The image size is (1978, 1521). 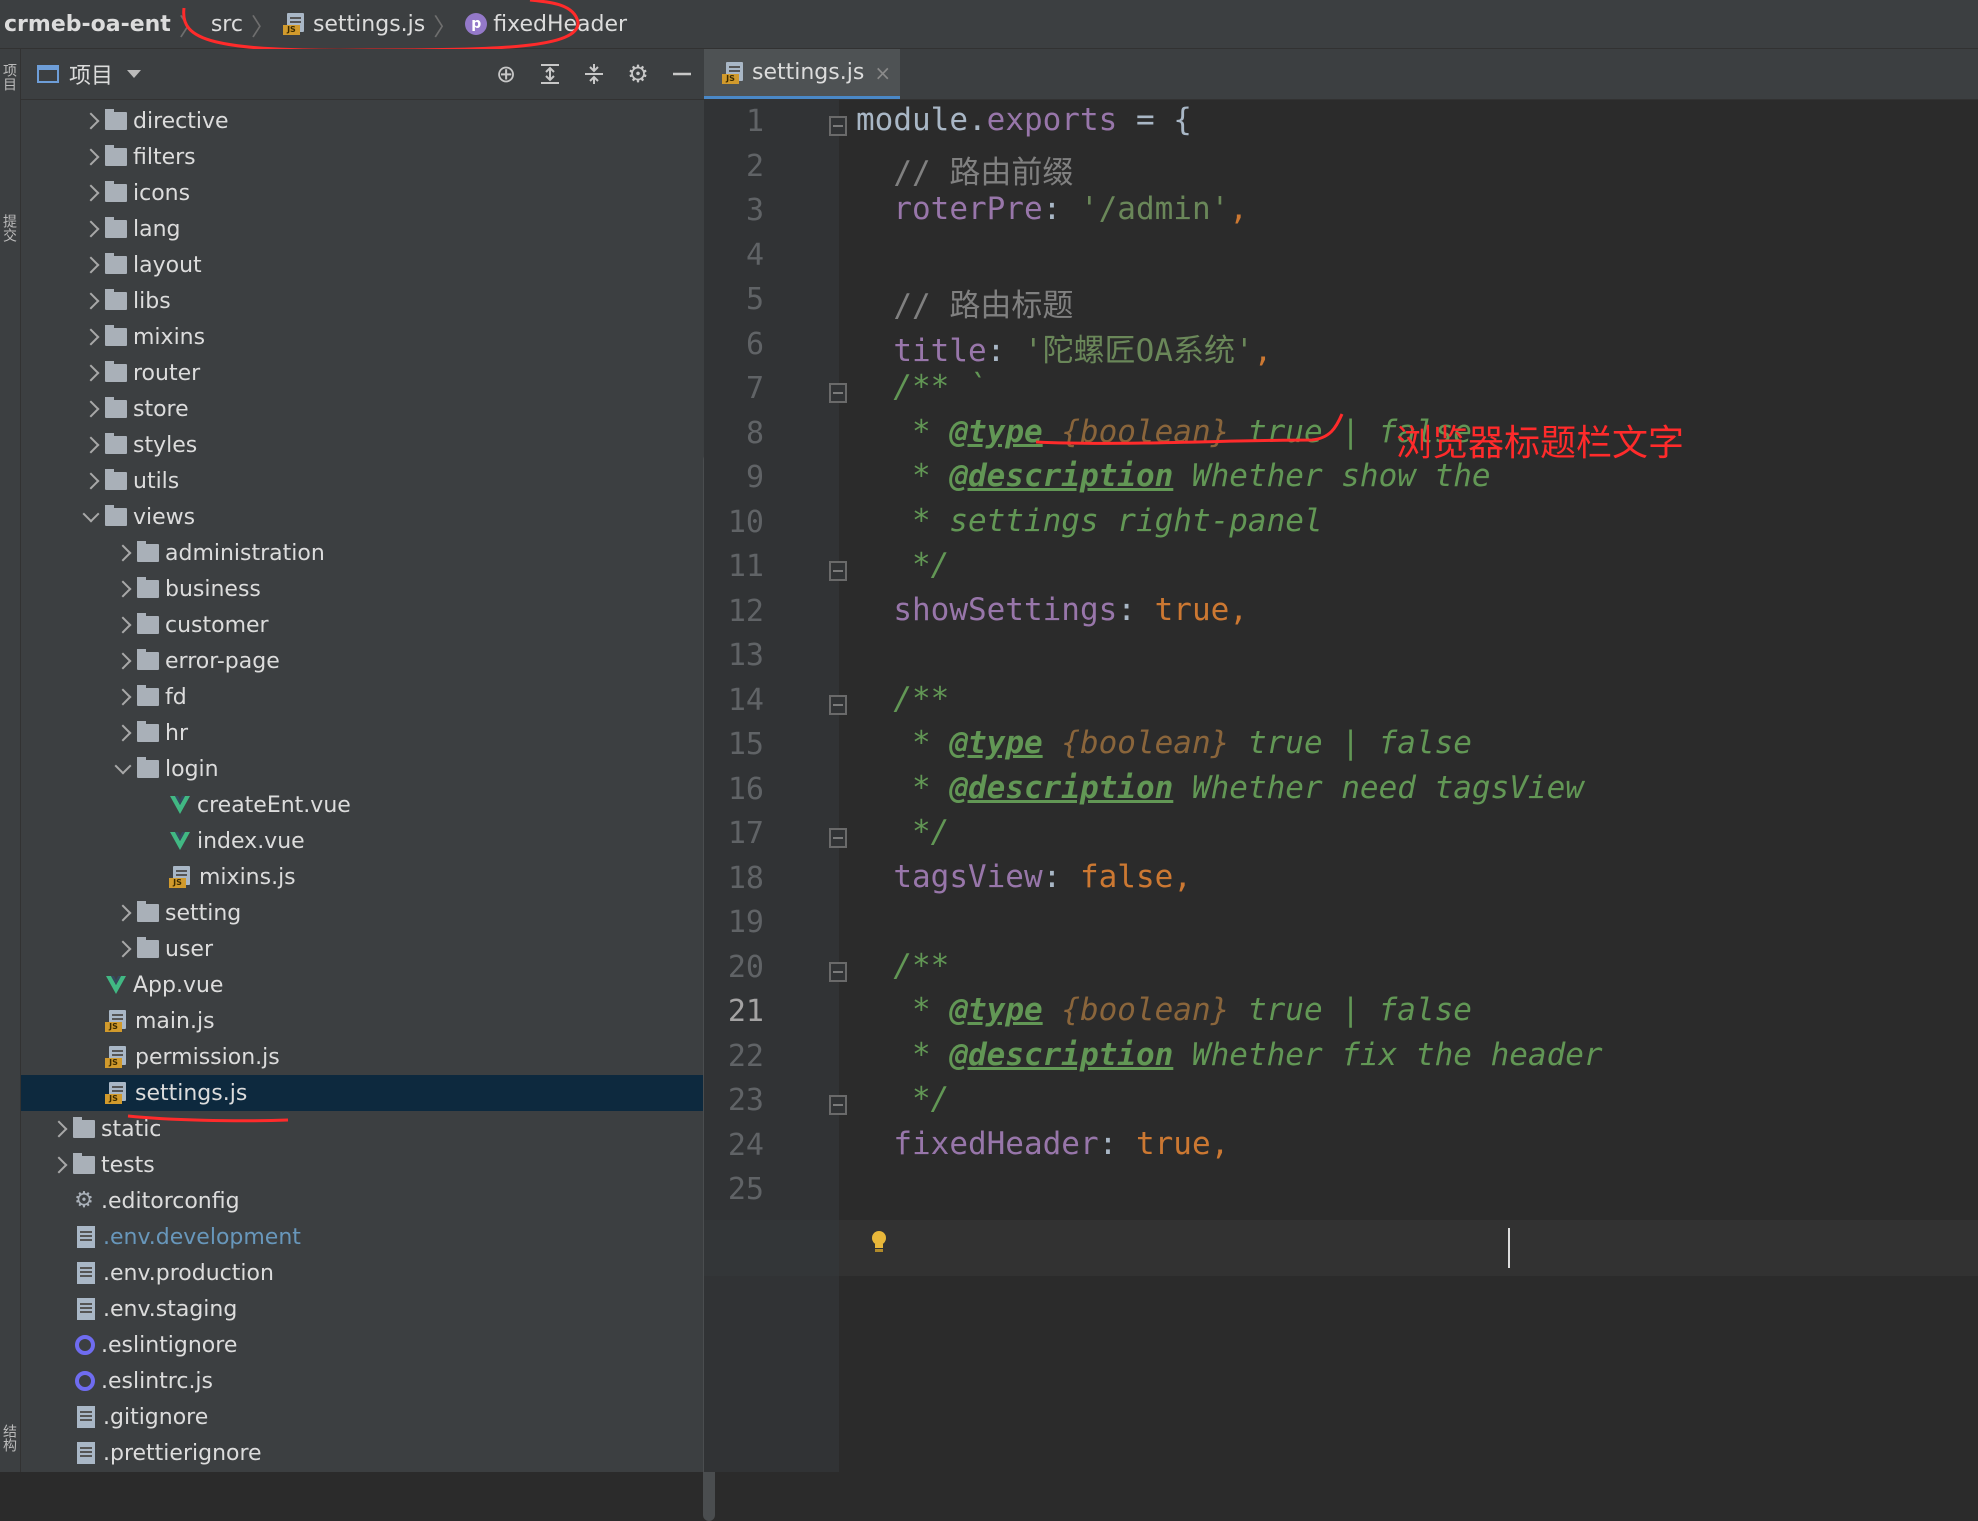 What do you see at coordinates (362, 1417) in the screenshot?
I see `tree-item-gitignore: .gitignore` at bounding box center [362, 1417].